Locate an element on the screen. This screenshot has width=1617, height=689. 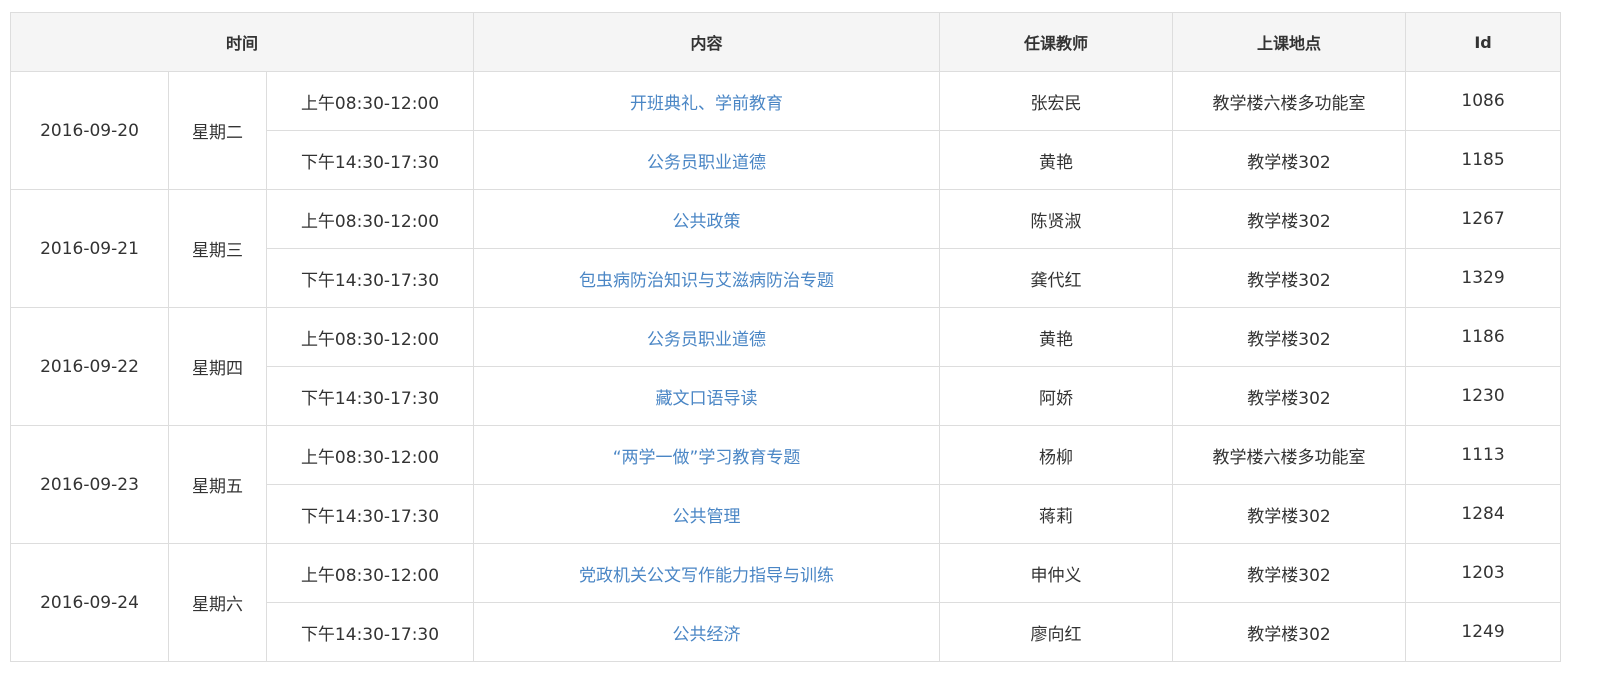
id-cell: 1113 is located at coordinates (1483, 455).